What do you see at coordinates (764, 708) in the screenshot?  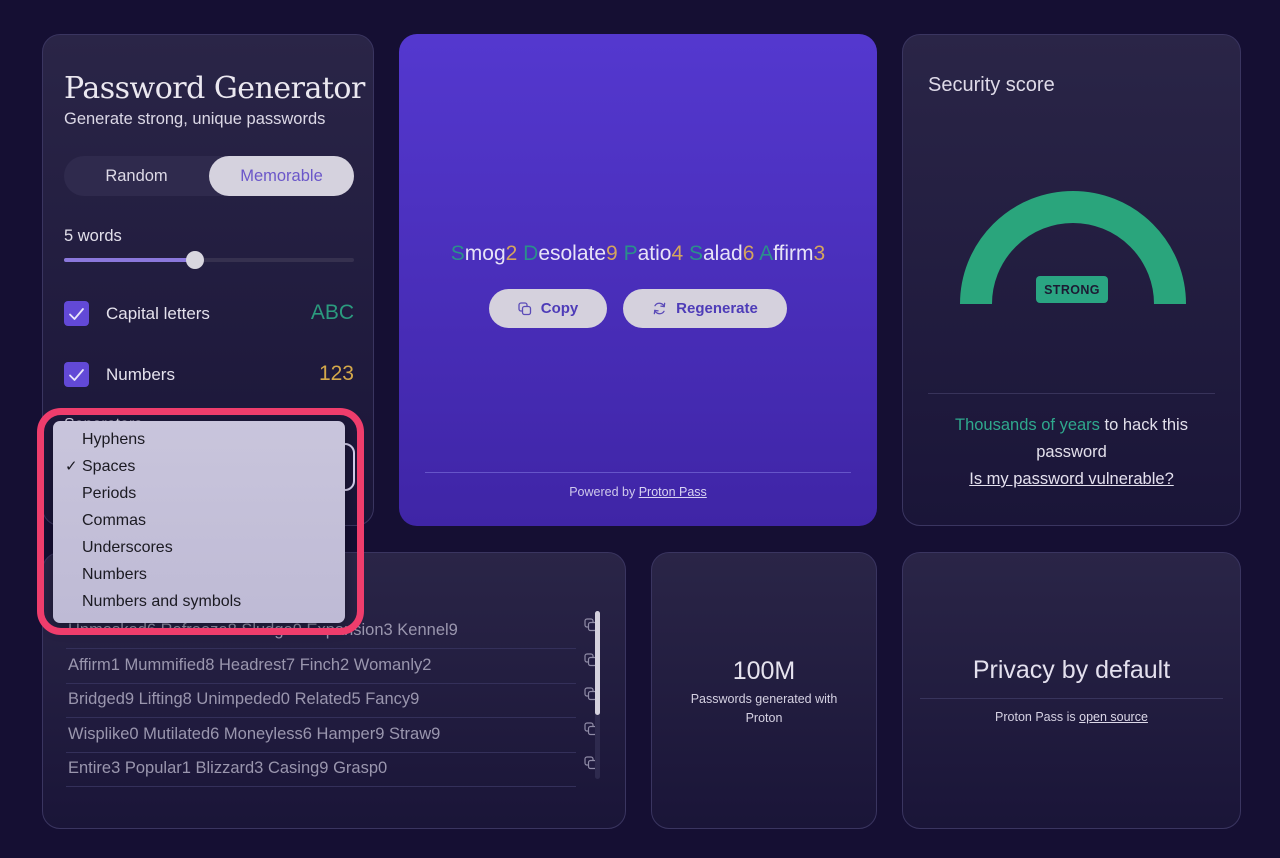 I see `stat-caption: Passwords generated with Proton` at bounding box center [764, 708].